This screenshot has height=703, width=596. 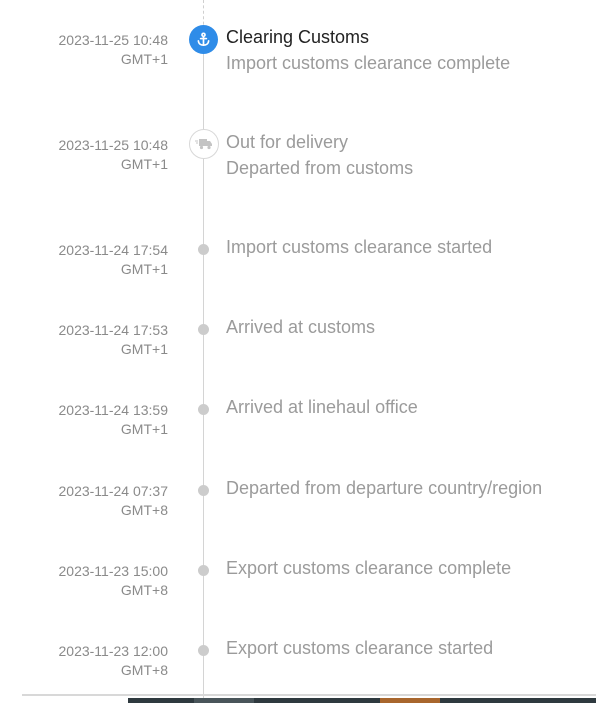 I want to click on event-detail: Departed from departure country/region, so click(x=384, y=488).